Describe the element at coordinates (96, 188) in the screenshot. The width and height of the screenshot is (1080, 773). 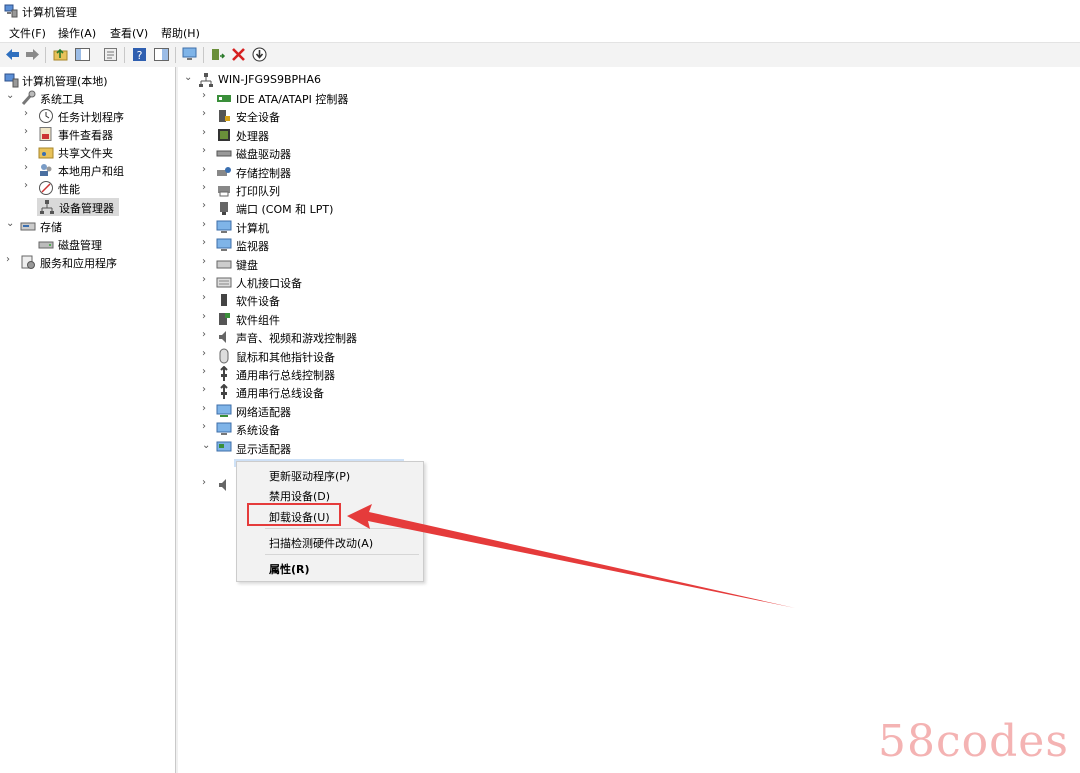
I see `tree-item-performance: › 性能` at that location.